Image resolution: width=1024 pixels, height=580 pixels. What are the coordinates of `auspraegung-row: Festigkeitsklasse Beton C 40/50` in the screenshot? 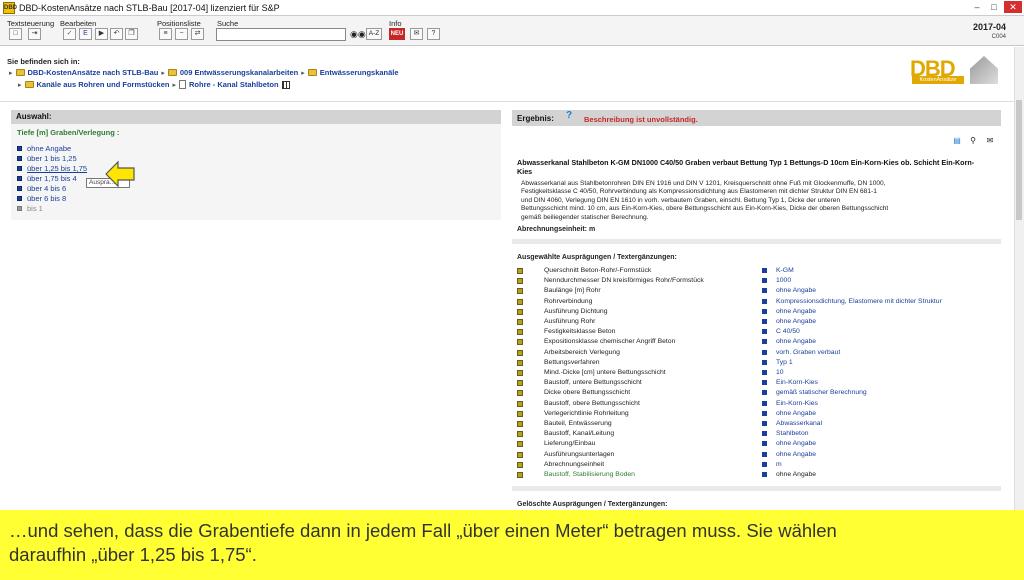 It's located at (752, 332).